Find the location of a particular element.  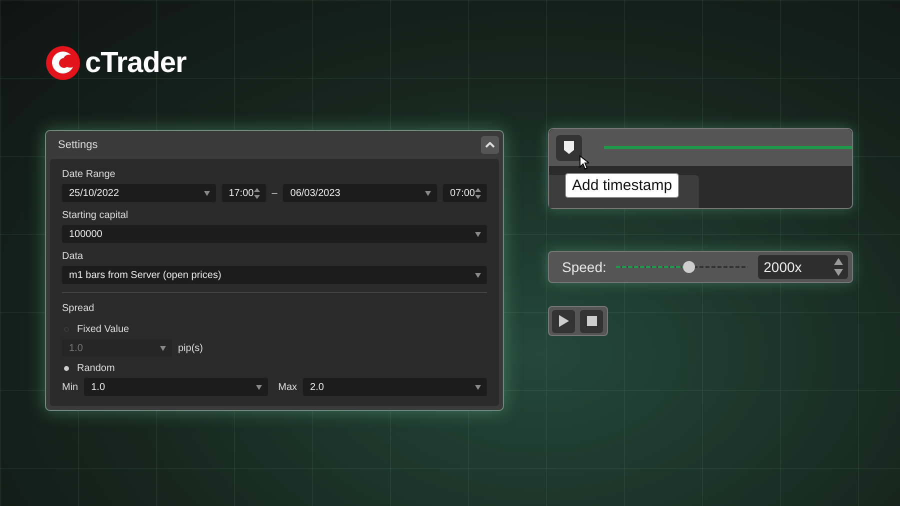

panel-title: Settings is located at coordinates (78, 145).